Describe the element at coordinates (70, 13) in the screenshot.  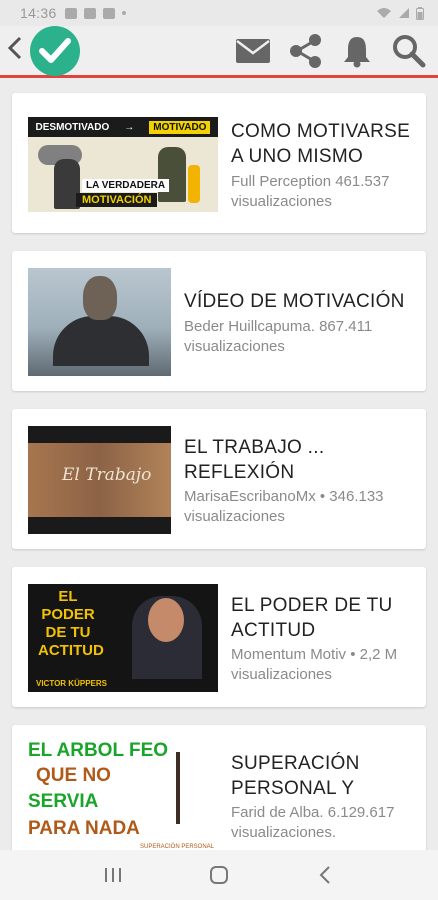
I see `notification-icon` at that location.